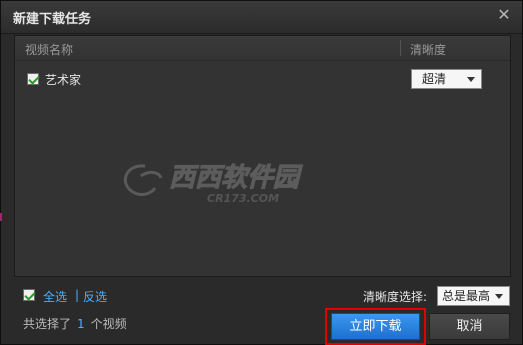  What do you see at coordinates (261, 17) in the screenshot?
I see `title-bar: 新建下载任务 ✕` at bounding box center [261, 17].